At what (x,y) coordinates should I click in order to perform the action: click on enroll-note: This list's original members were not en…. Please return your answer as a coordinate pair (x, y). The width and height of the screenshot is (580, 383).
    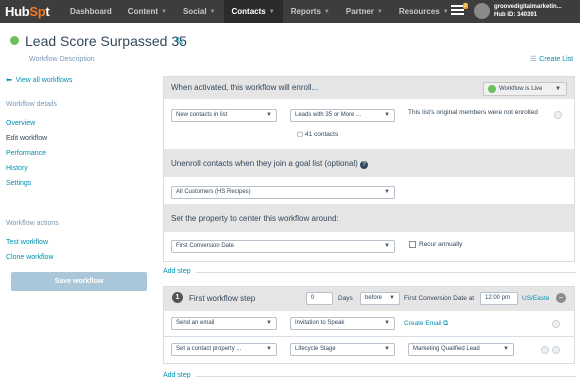
    Looking at the image, I should click on (473, 112).